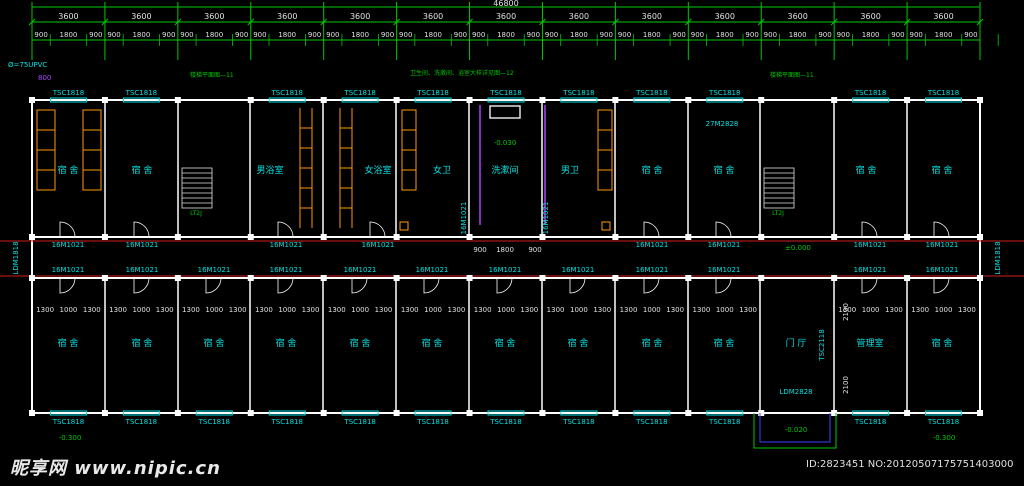 The height and width of the screenshot is (486, 1024). I want to click on stair-right, so click(779, 188).